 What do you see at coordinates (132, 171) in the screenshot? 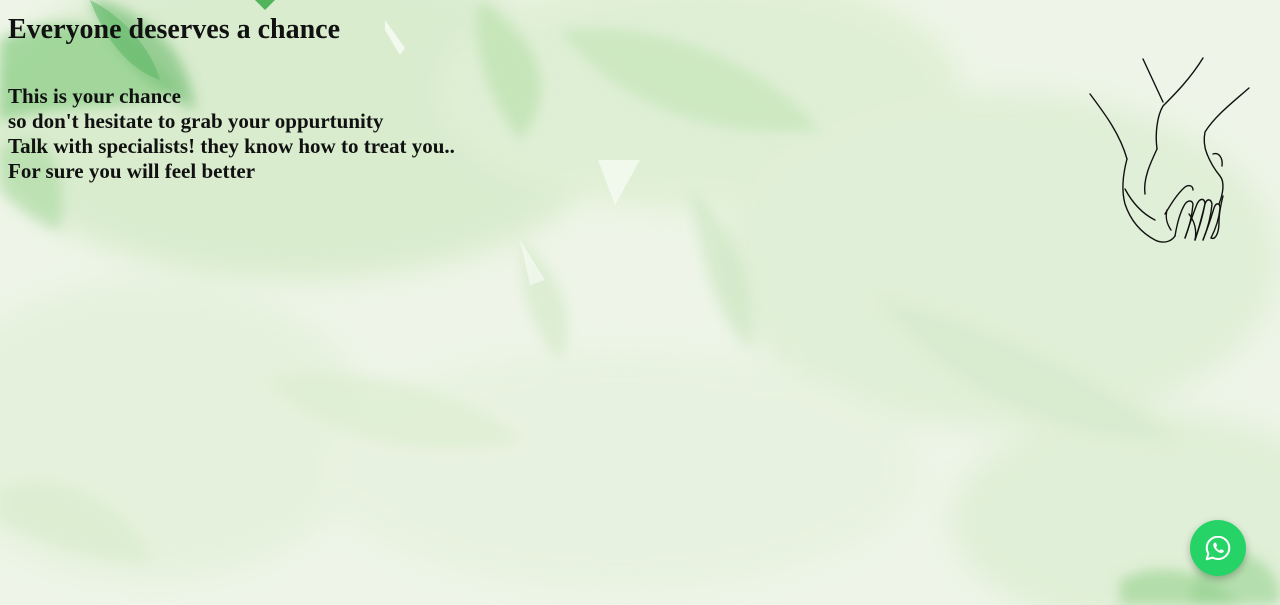
I see `message-line-4: For sure you will feel better` at bounding box center [132, 171].